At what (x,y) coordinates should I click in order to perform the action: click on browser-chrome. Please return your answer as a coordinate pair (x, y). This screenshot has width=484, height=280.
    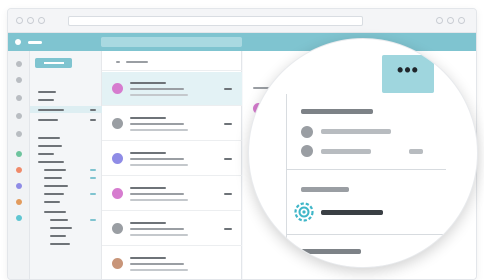
    Looking at the image, I should click on (242, 21).